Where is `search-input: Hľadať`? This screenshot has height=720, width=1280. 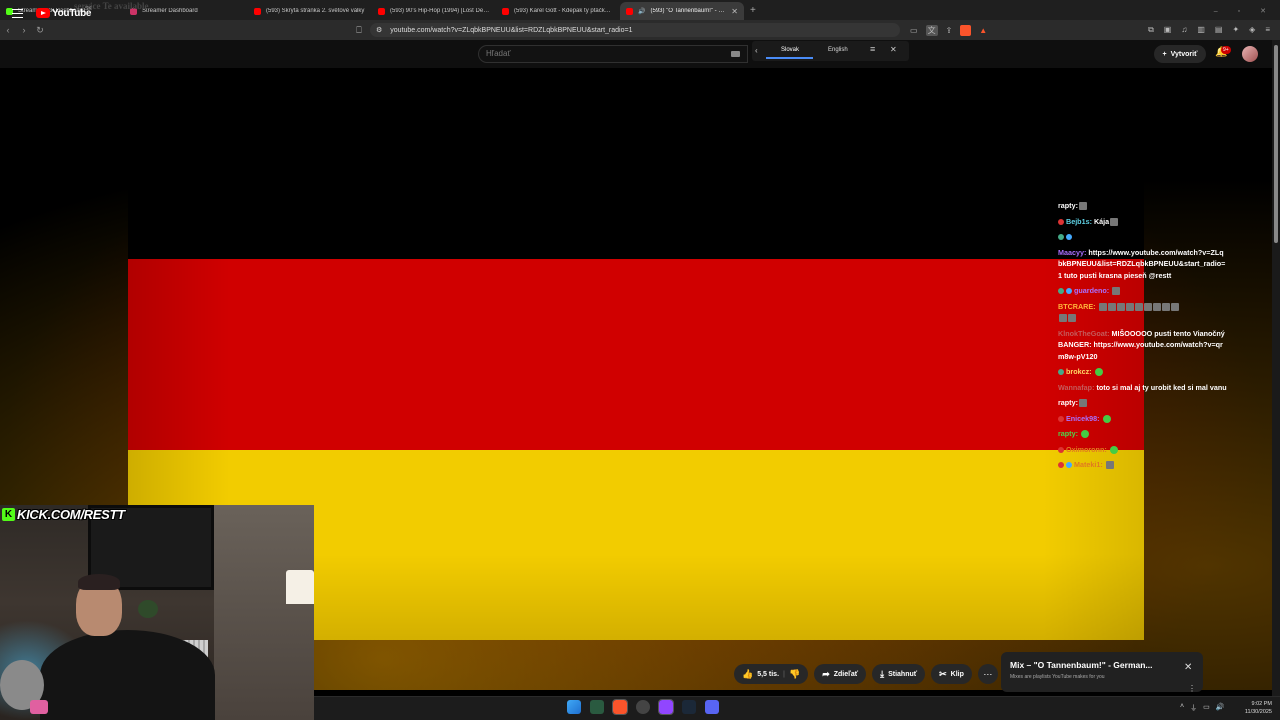 search-input: Hľadať is located at coordinates (613, 54).